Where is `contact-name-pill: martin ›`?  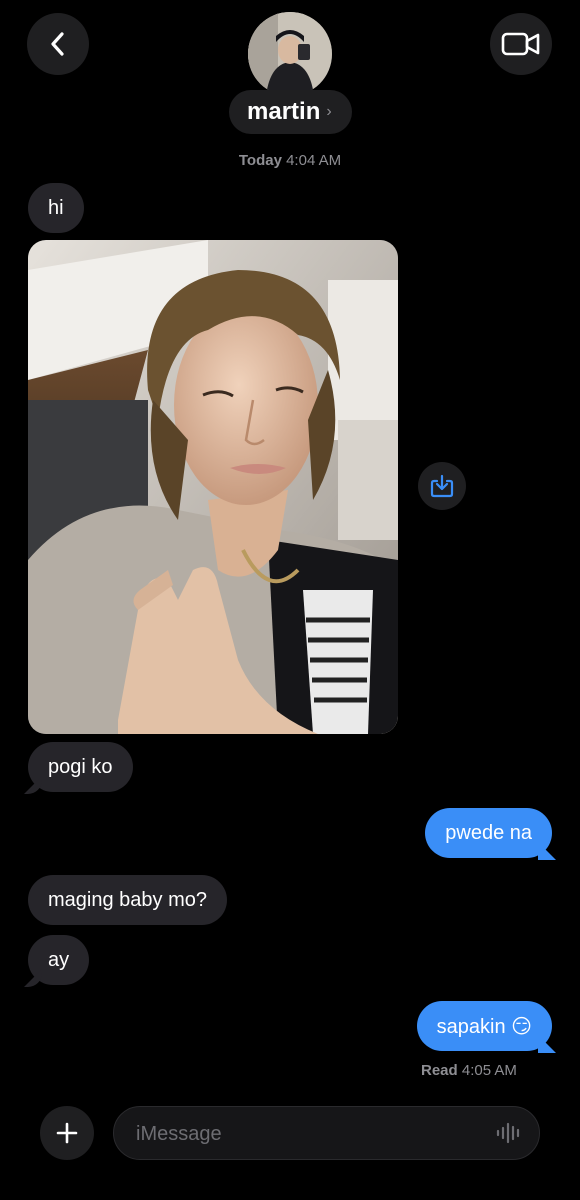
contact-name-pill: martin › is located at coordinates (290, 112).